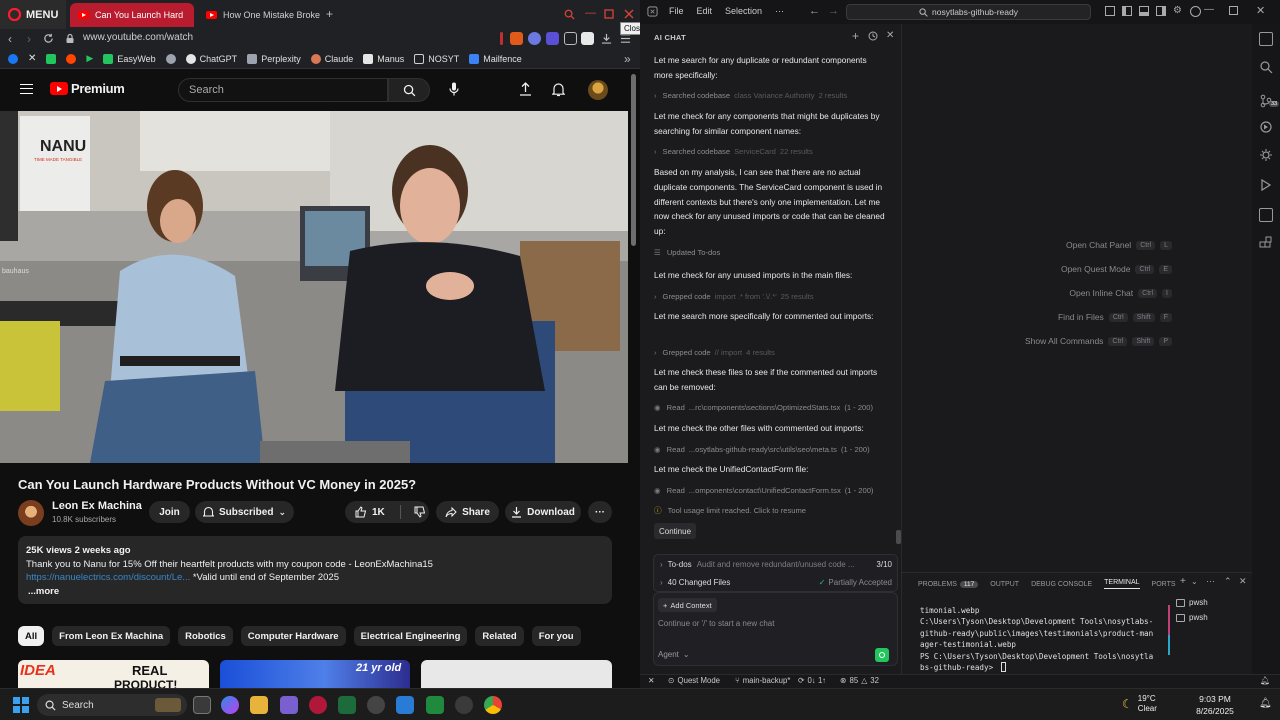 The image size is (1280, 720). Describe the element at coordinates (499, 636) in the screenshot. I see `chip-related: Related` at that location.